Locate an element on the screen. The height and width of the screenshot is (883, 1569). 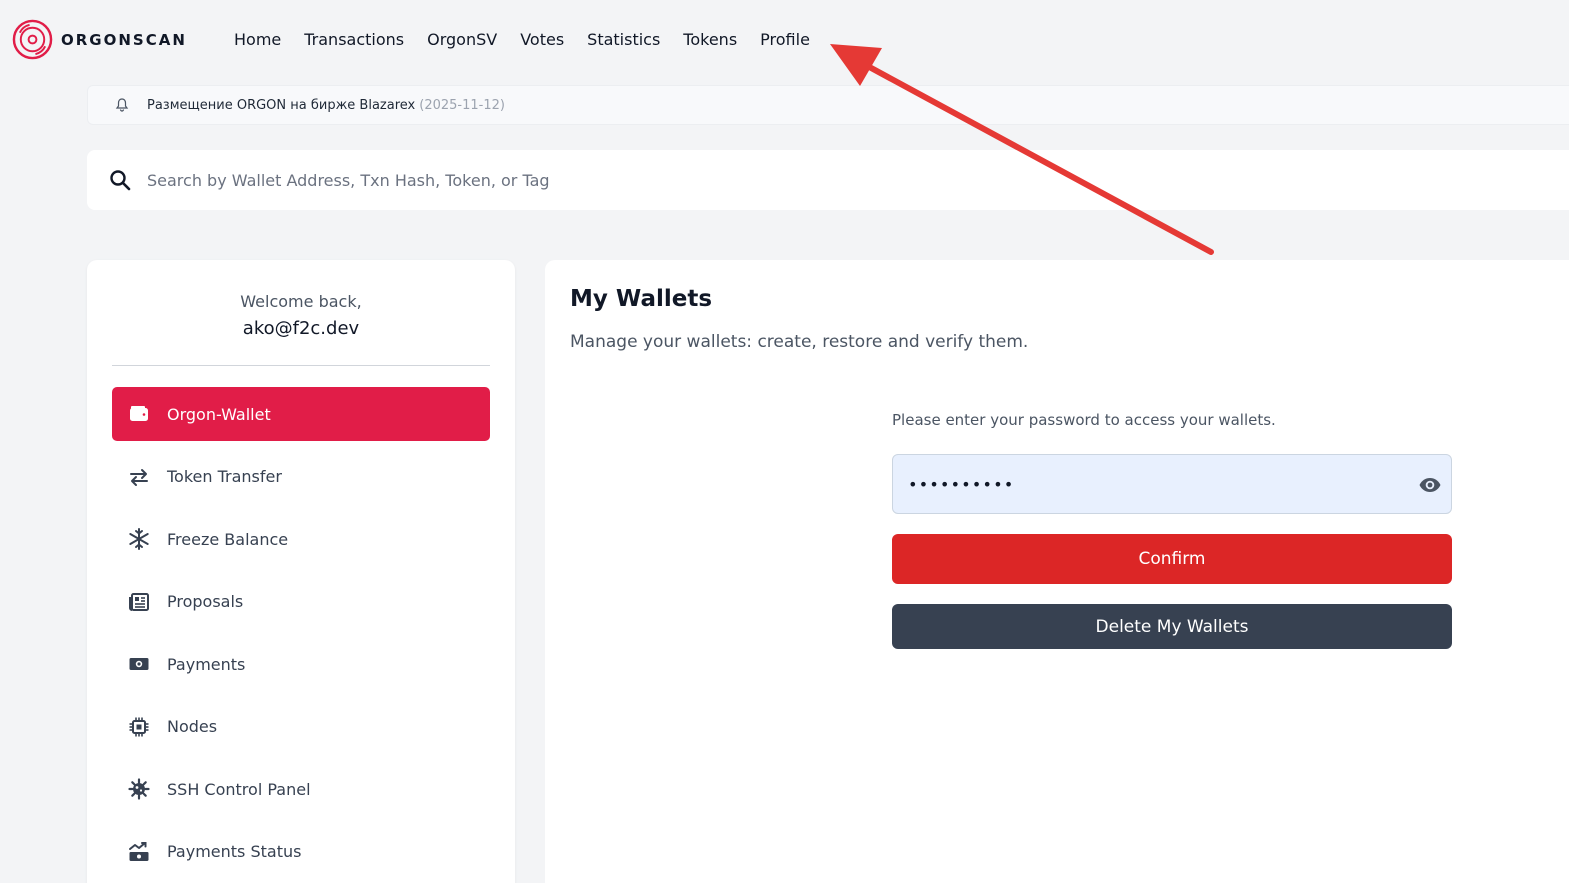
snowflake-icon is located at coordinates (139, 539).